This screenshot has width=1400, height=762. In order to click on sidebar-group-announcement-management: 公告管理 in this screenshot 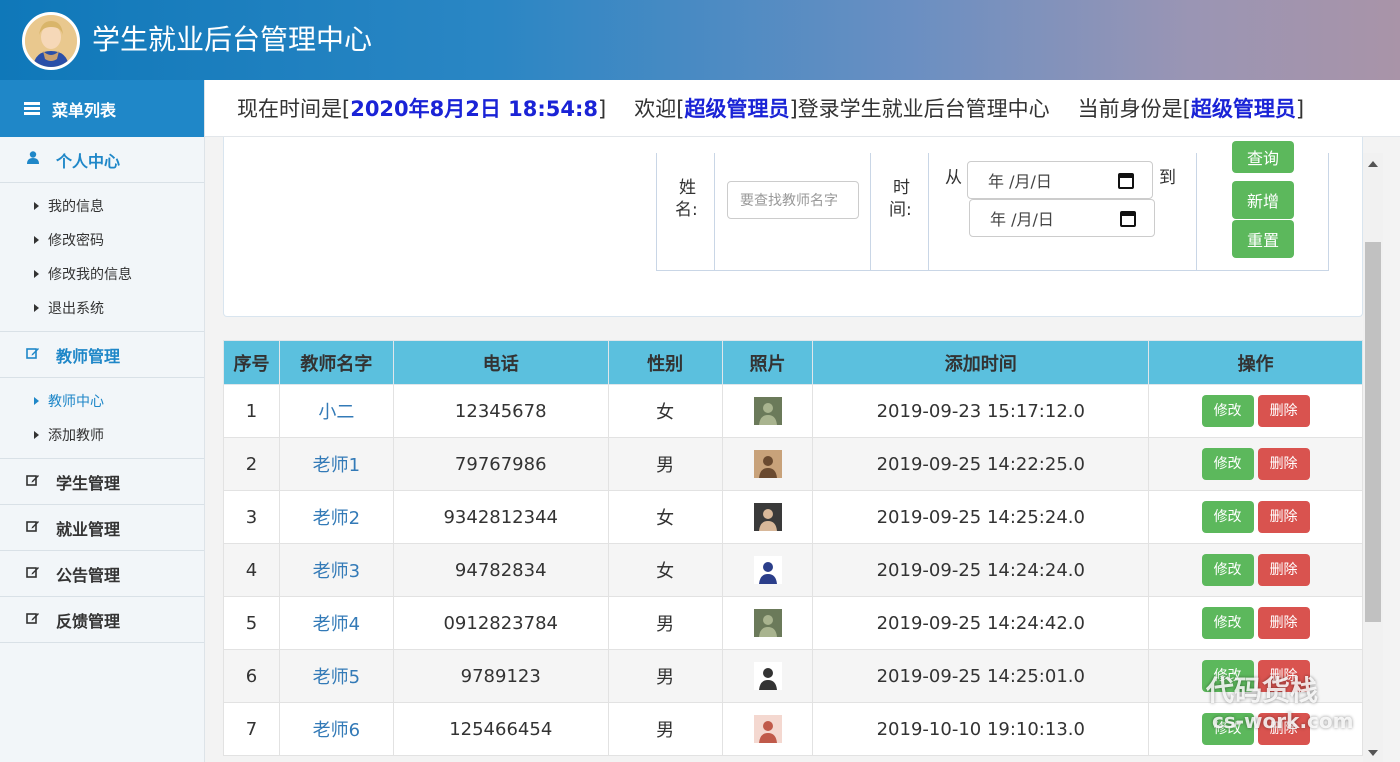, I will do `click(102, 574)`.